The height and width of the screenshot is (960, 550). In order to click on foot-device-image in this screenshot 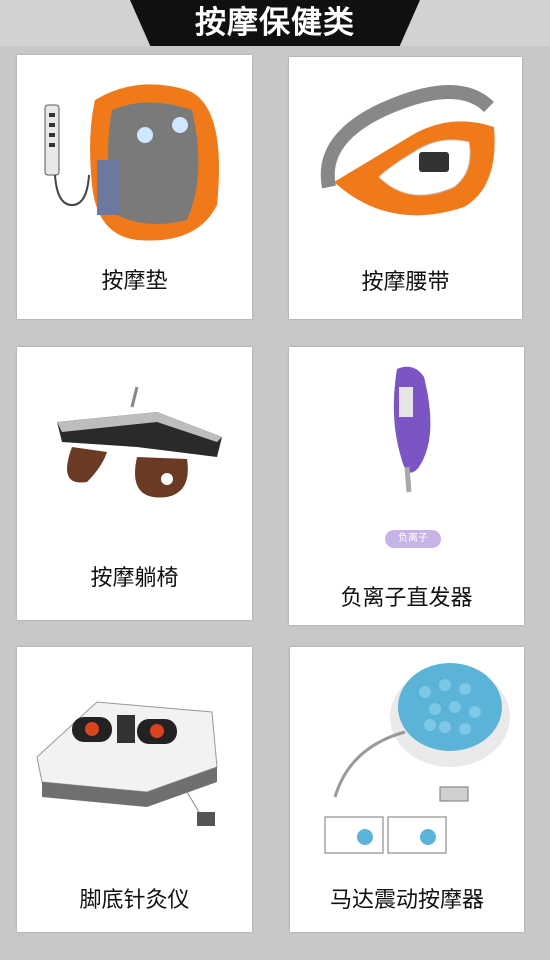, I will do `click(127, 763)`.